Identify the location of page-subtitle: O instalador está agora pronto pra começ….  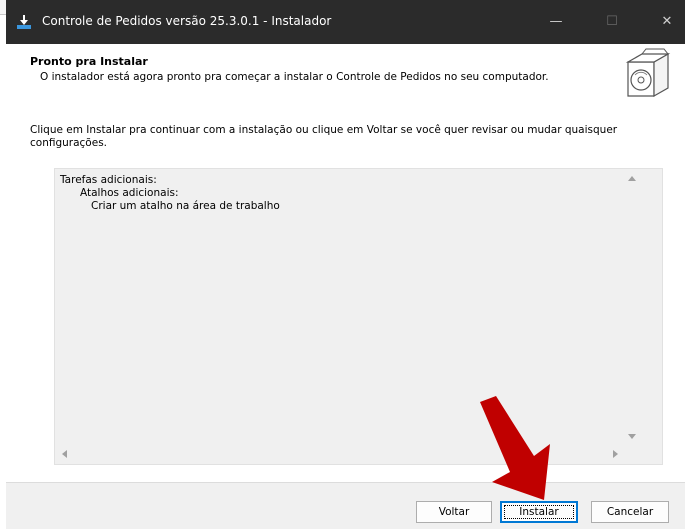
(294, 77).